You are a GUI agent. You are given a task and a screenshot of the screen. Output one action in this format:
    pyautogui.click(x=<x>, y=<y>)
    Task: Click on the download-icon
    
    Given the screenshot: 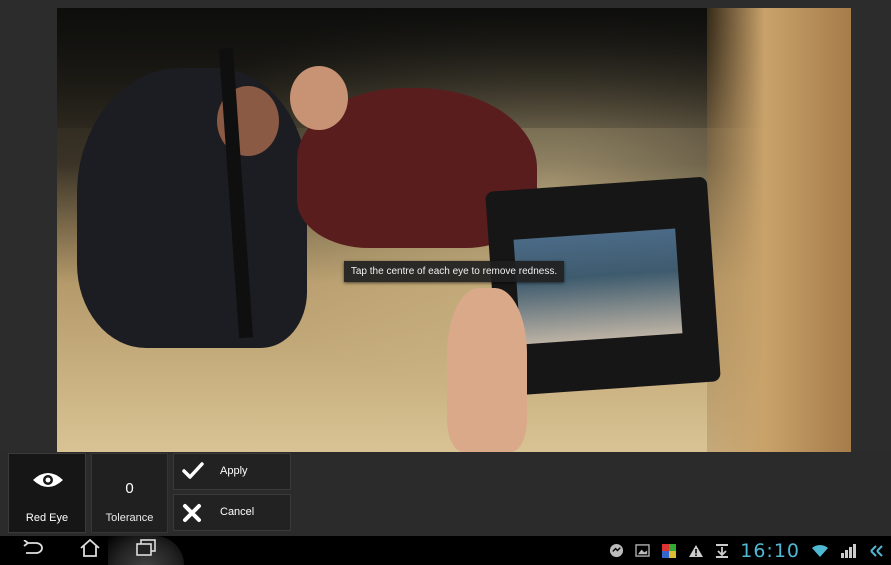 What is the action you would take?
    pyautogui.click(x=722, y=550)
    